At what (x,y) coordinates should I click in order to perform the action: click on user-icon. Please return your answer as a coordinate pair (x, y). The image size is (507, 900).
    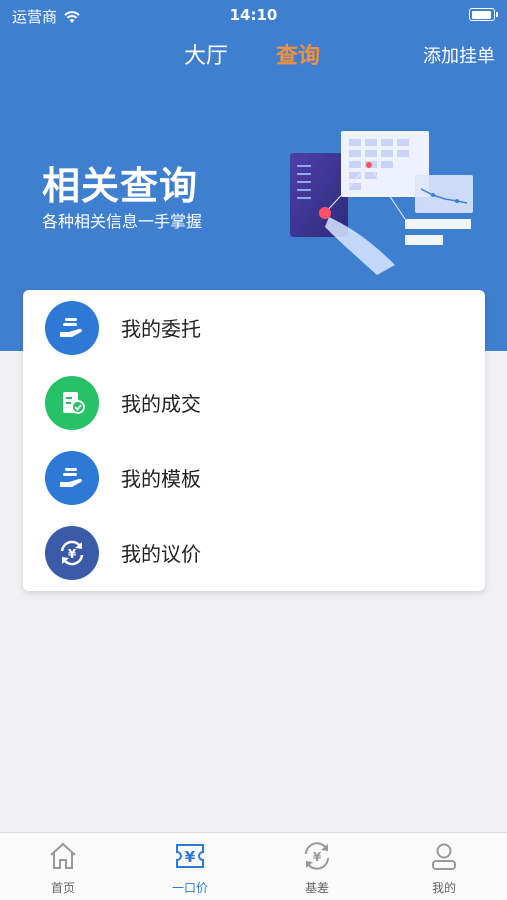
    Looking at the image, I should click on (444, 856).